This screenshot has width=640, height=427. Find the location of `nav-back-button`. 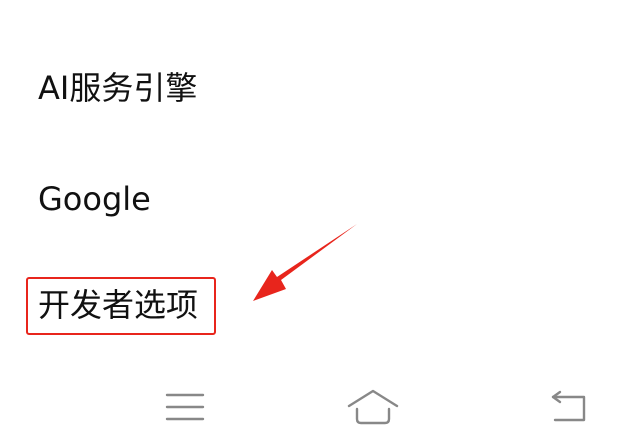

nav-back-button is located at coordinates (570, 407).